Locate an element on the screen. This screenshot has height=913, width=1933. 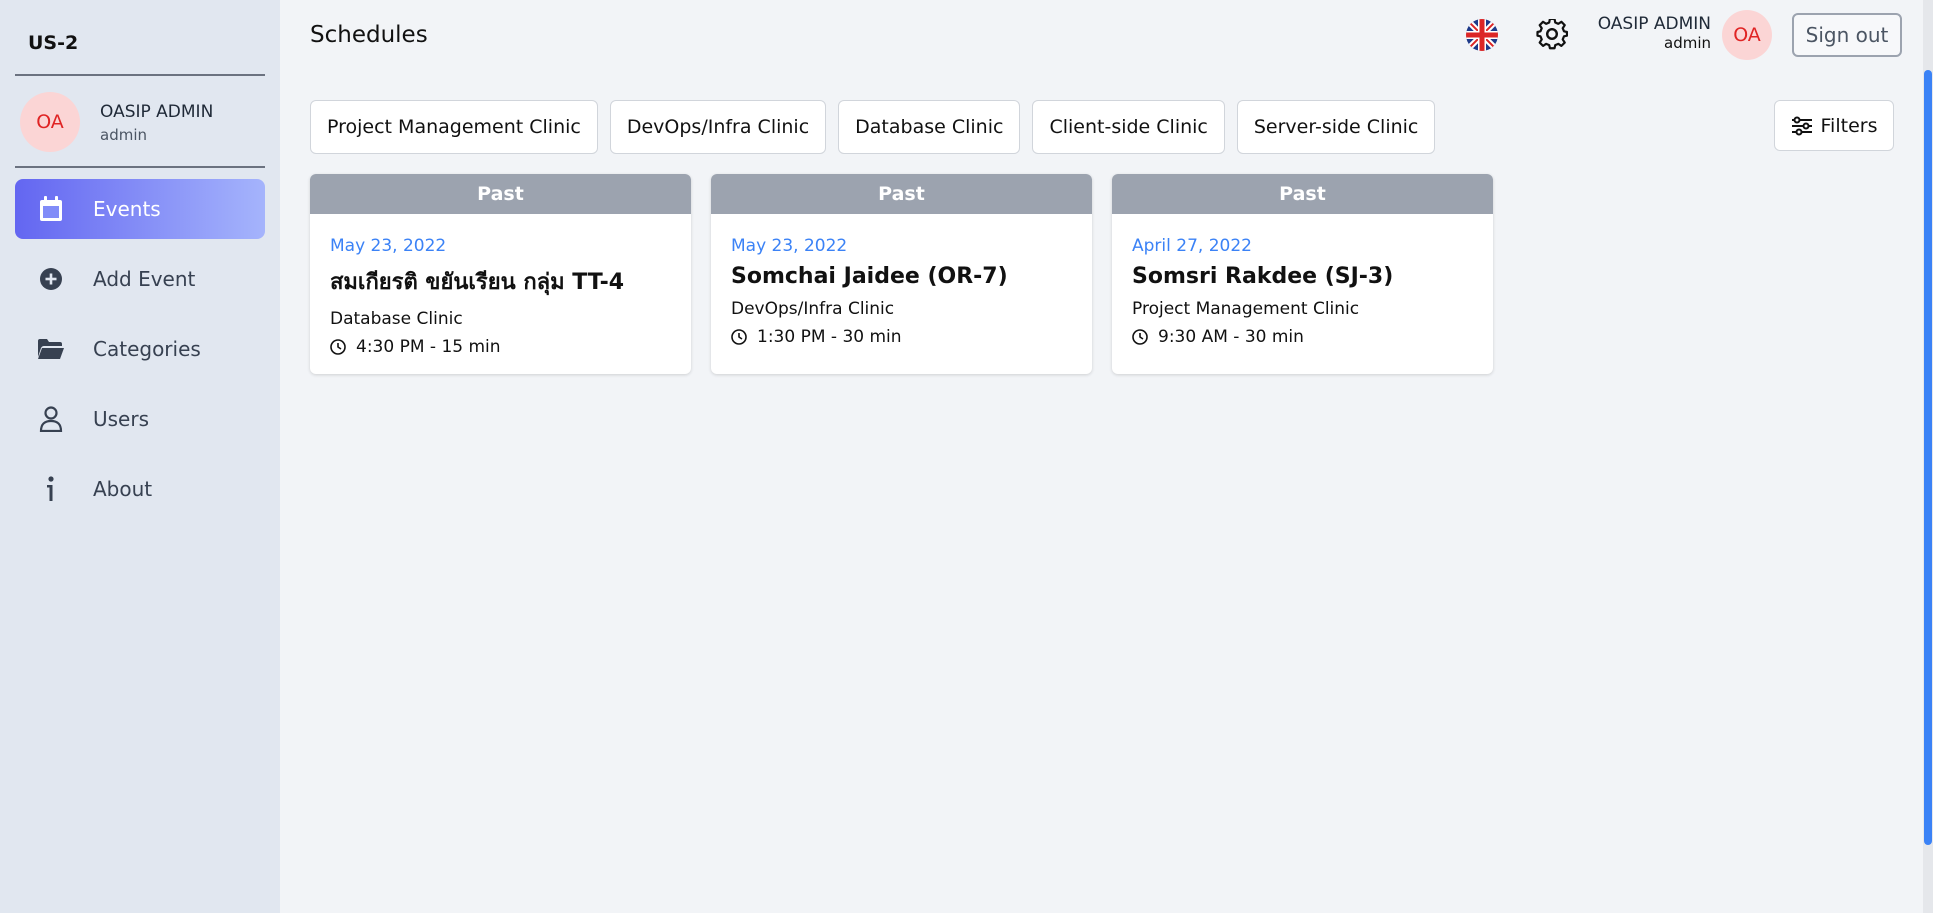
calendar-icon is located at coordinates (51, 209).